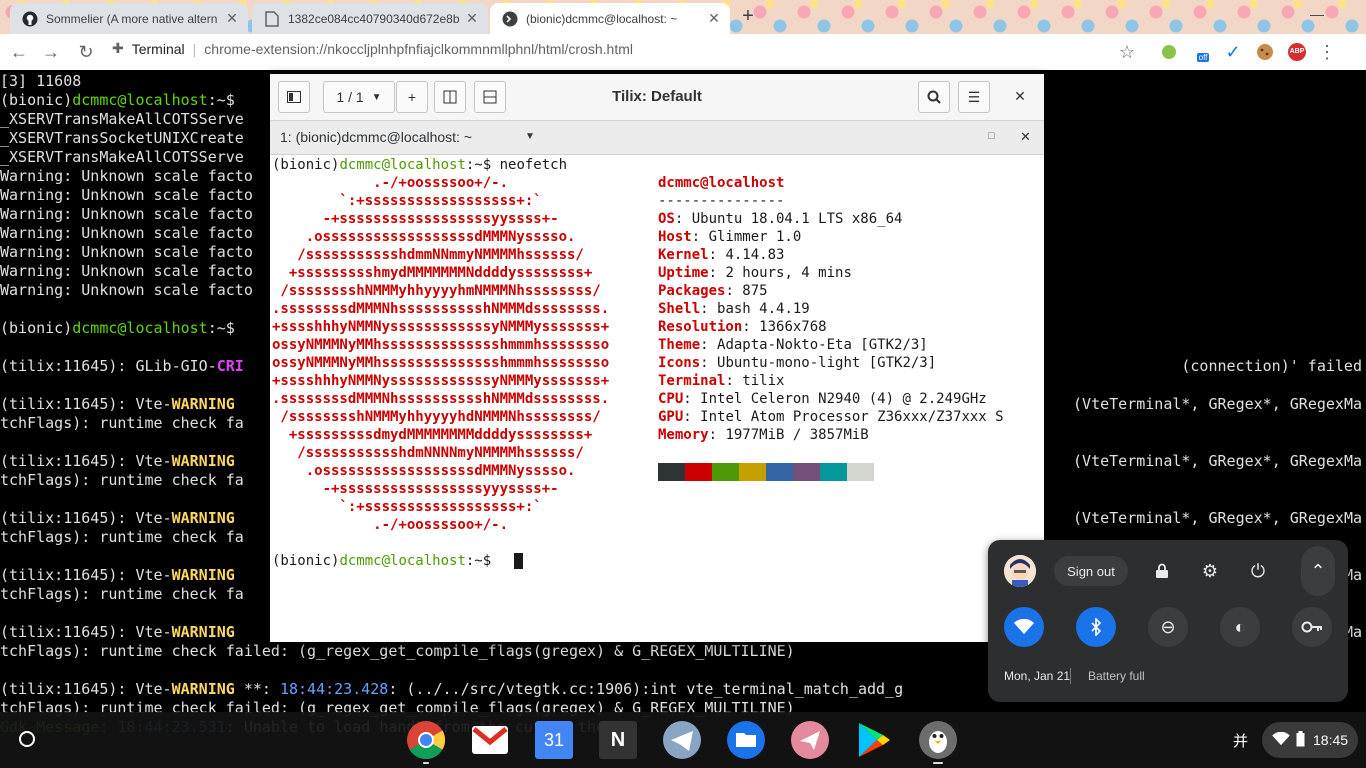 The height and width of the screenshot is (768, 1366). I want to click on gmail-icon, so click(490, 740).